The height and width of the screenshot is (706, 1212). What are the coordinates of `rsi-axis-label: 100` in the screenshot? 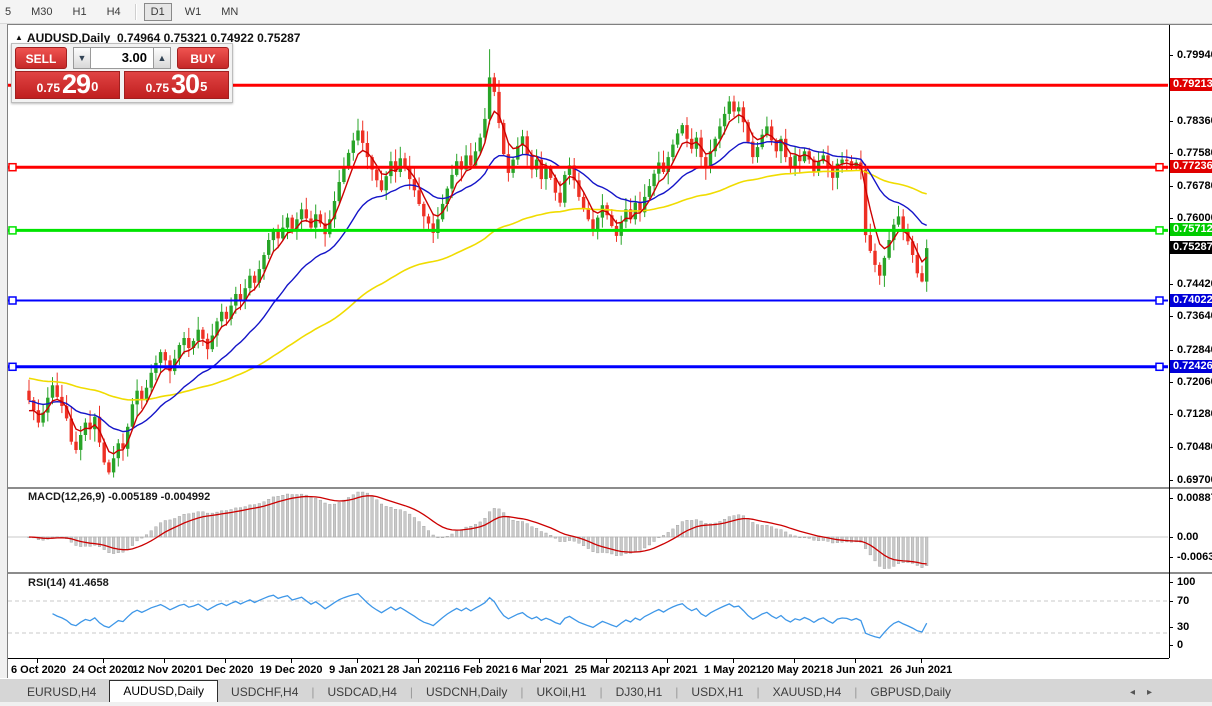 It's located at (1186, 582).